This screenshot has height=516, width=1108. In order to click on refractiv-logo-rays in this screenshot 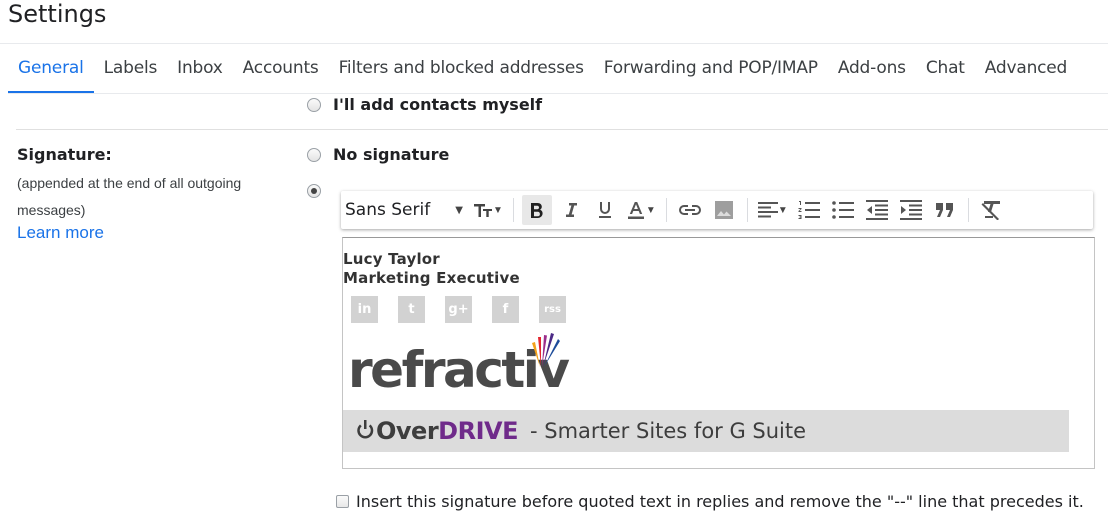, I will do `click(546, 350)`.